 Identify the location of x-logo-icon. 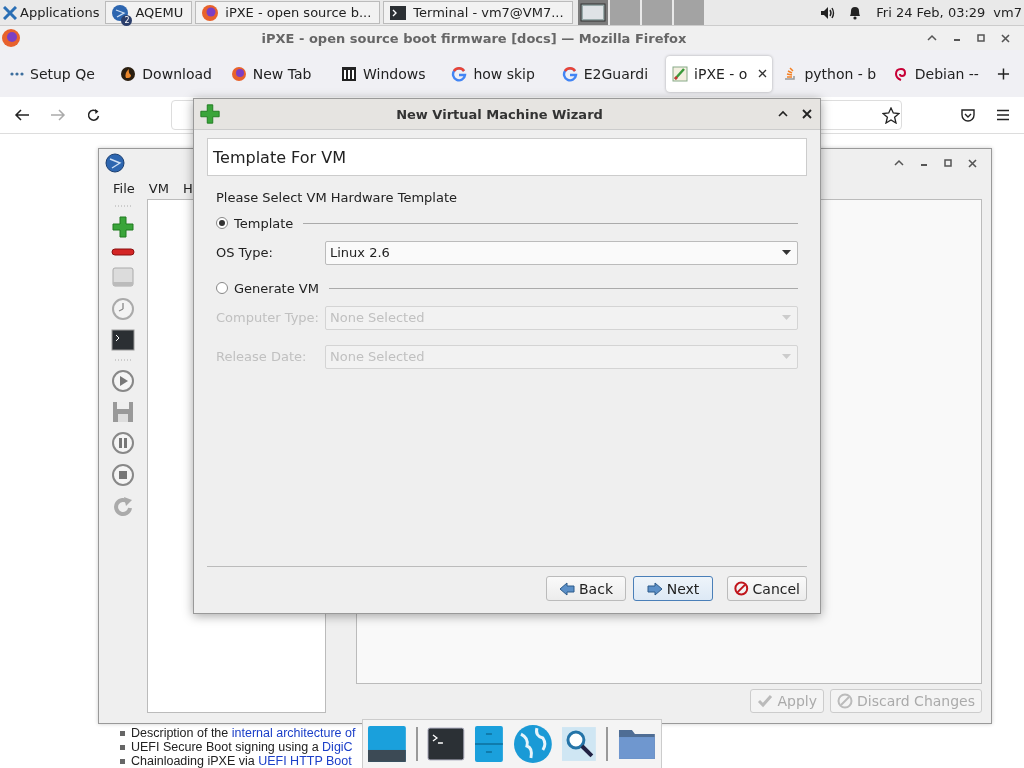
(10, 12).